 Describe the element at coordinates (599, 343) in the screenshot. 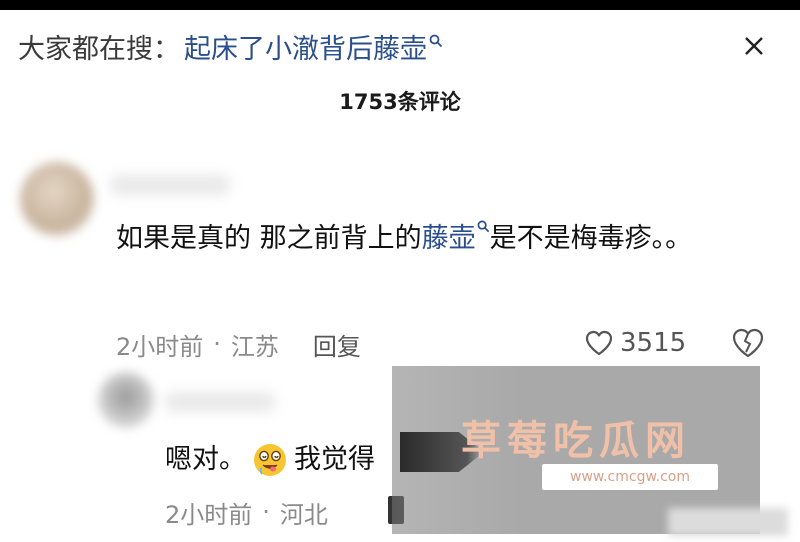

I see `heart-icon` at that location.